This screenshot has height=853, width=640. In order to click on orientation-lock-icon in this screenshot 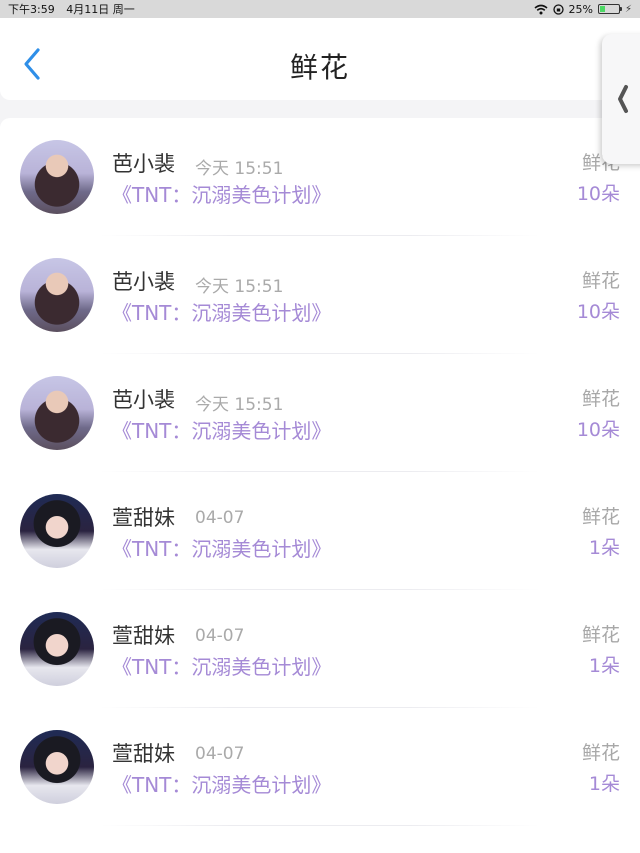, I will do `click(558, 9)`.